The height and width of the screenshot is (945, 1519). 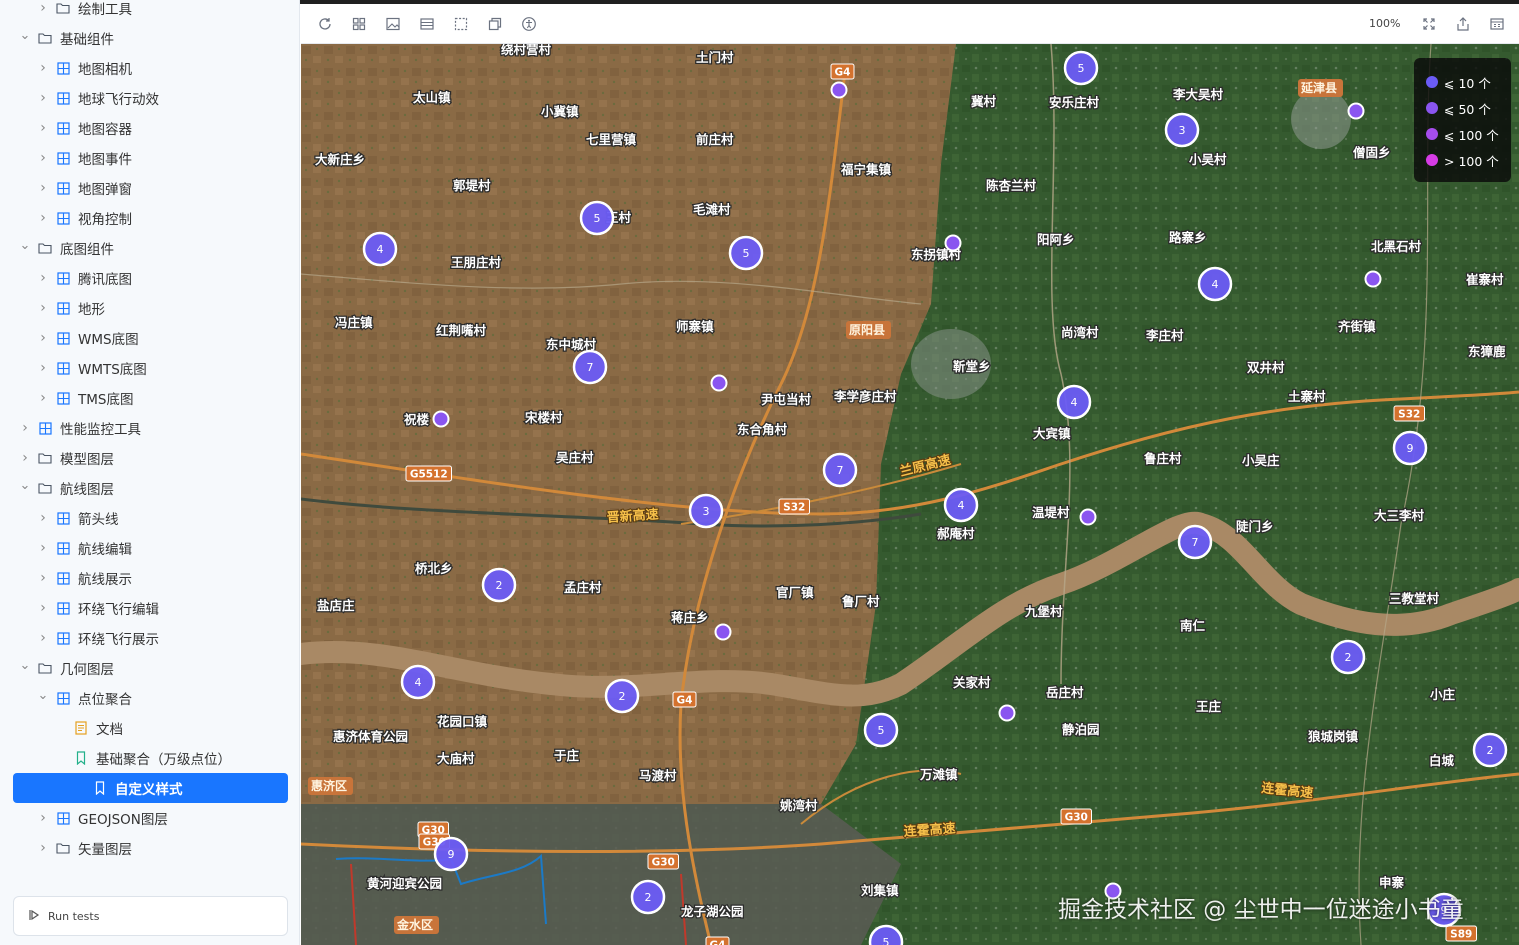 I want to click on tree-item: ⌄ 航线图层, so click(x=150, y=488).